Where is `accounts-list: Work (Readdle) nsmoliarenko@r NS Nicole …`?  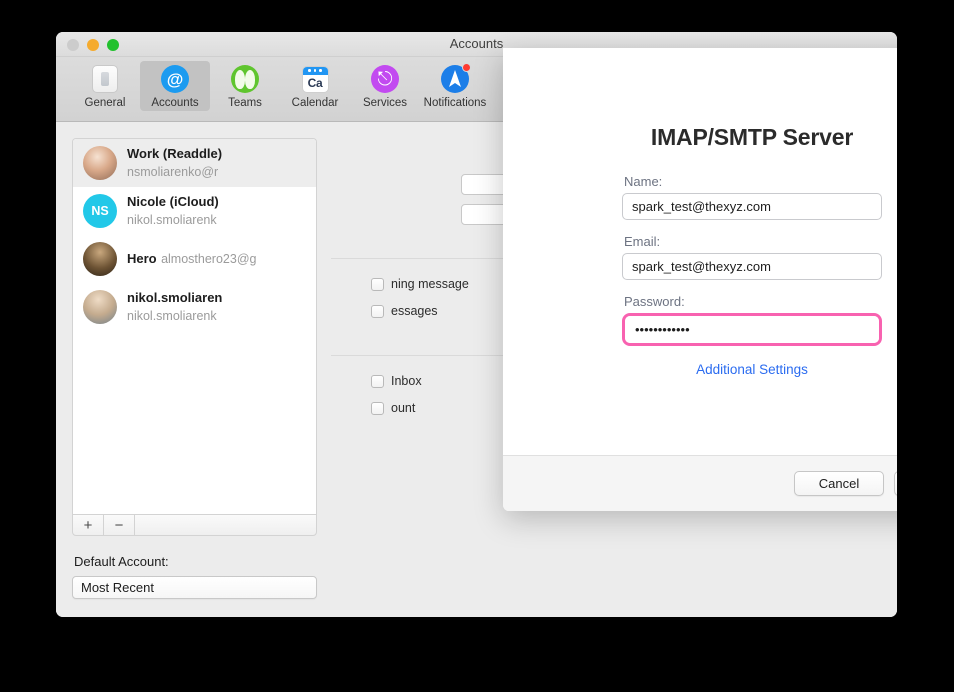 accounts-list: Work (Readdle) nsmoliarenko@r NS Nicole … is located at coordinates (194, 326).